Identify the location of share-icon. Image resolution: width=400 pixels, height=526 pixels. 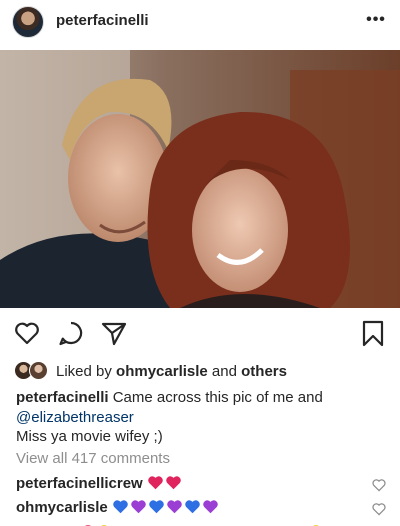
(114, 333).